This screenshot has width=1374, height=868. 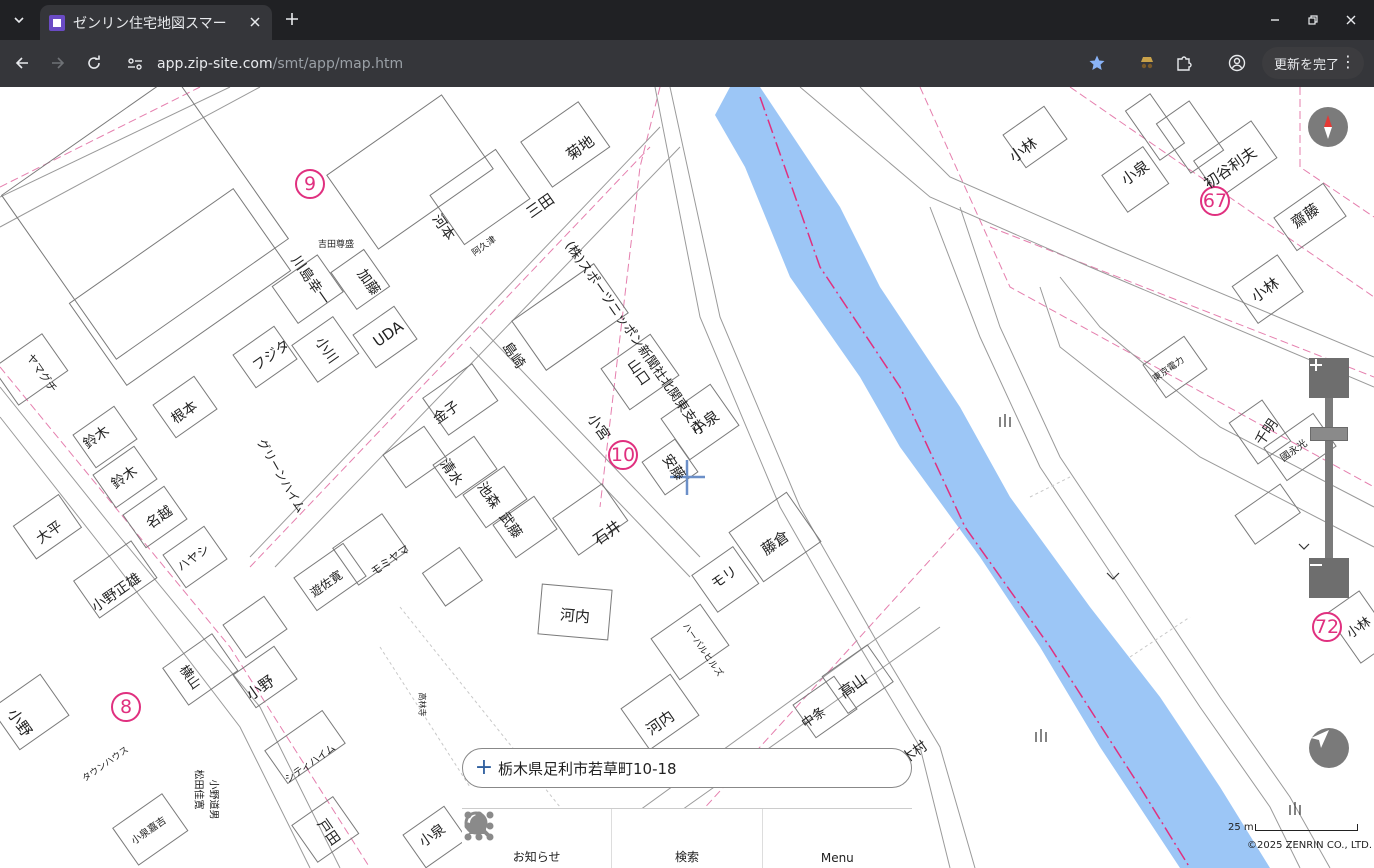 I want to click on zoom-slider-handle, so click(x=1329, y=434).